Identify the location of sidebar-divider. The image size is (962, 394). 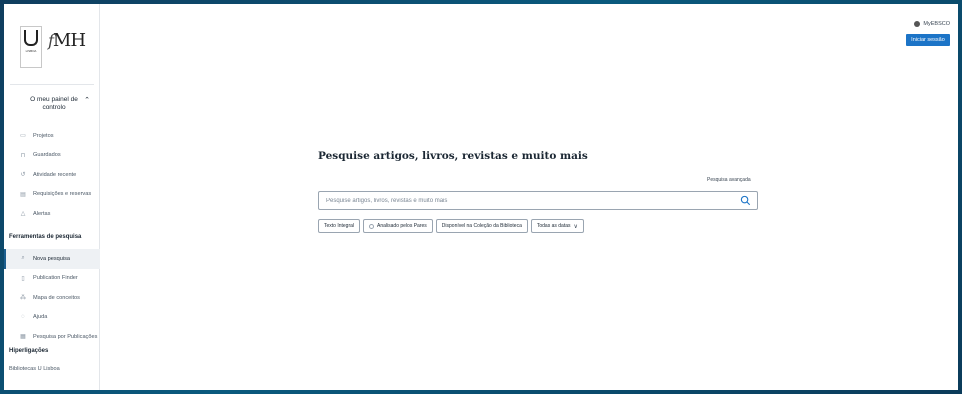
(52, 84).